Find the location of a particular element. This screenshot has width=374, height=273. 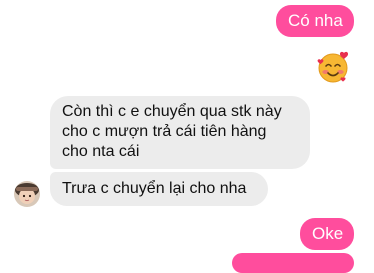

message-text: Có nha is located at coordinates (315, 20).